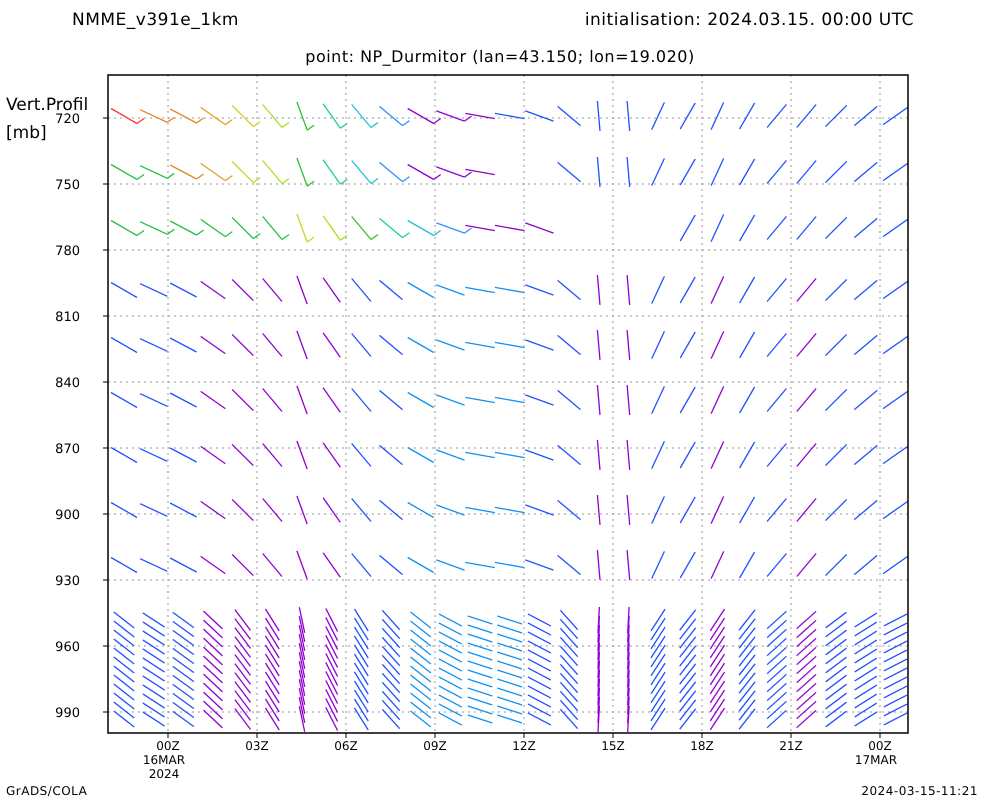  Describe the element at coordinates (67, 647) in the screenshot. I see `y-tick-label: 960` at that location.